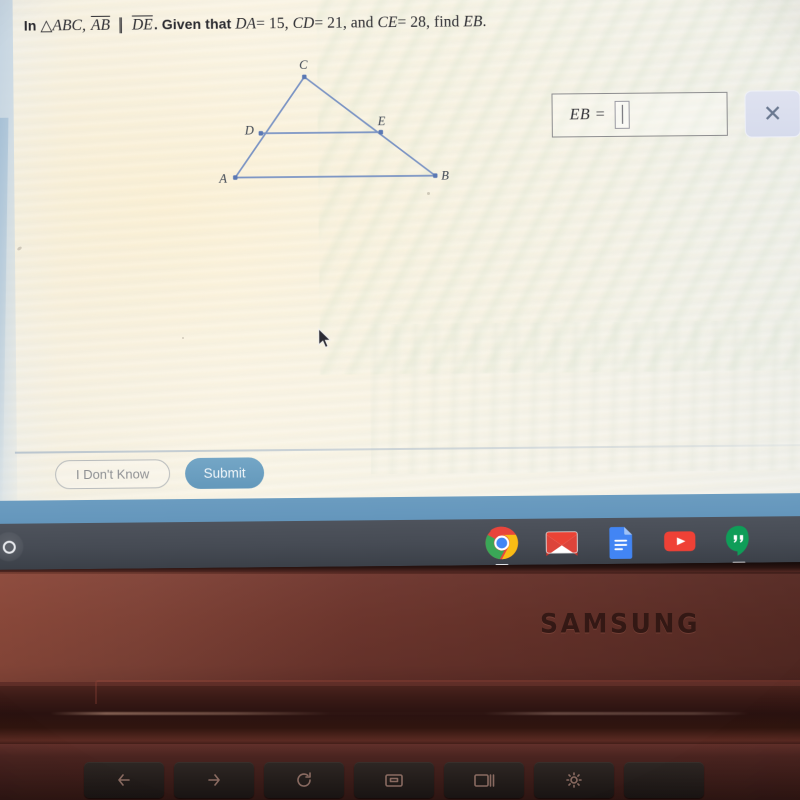 Image resolution: width=800 pixels, height=800 pixels. I want to click on figure-segment-de, so click(320, 133).